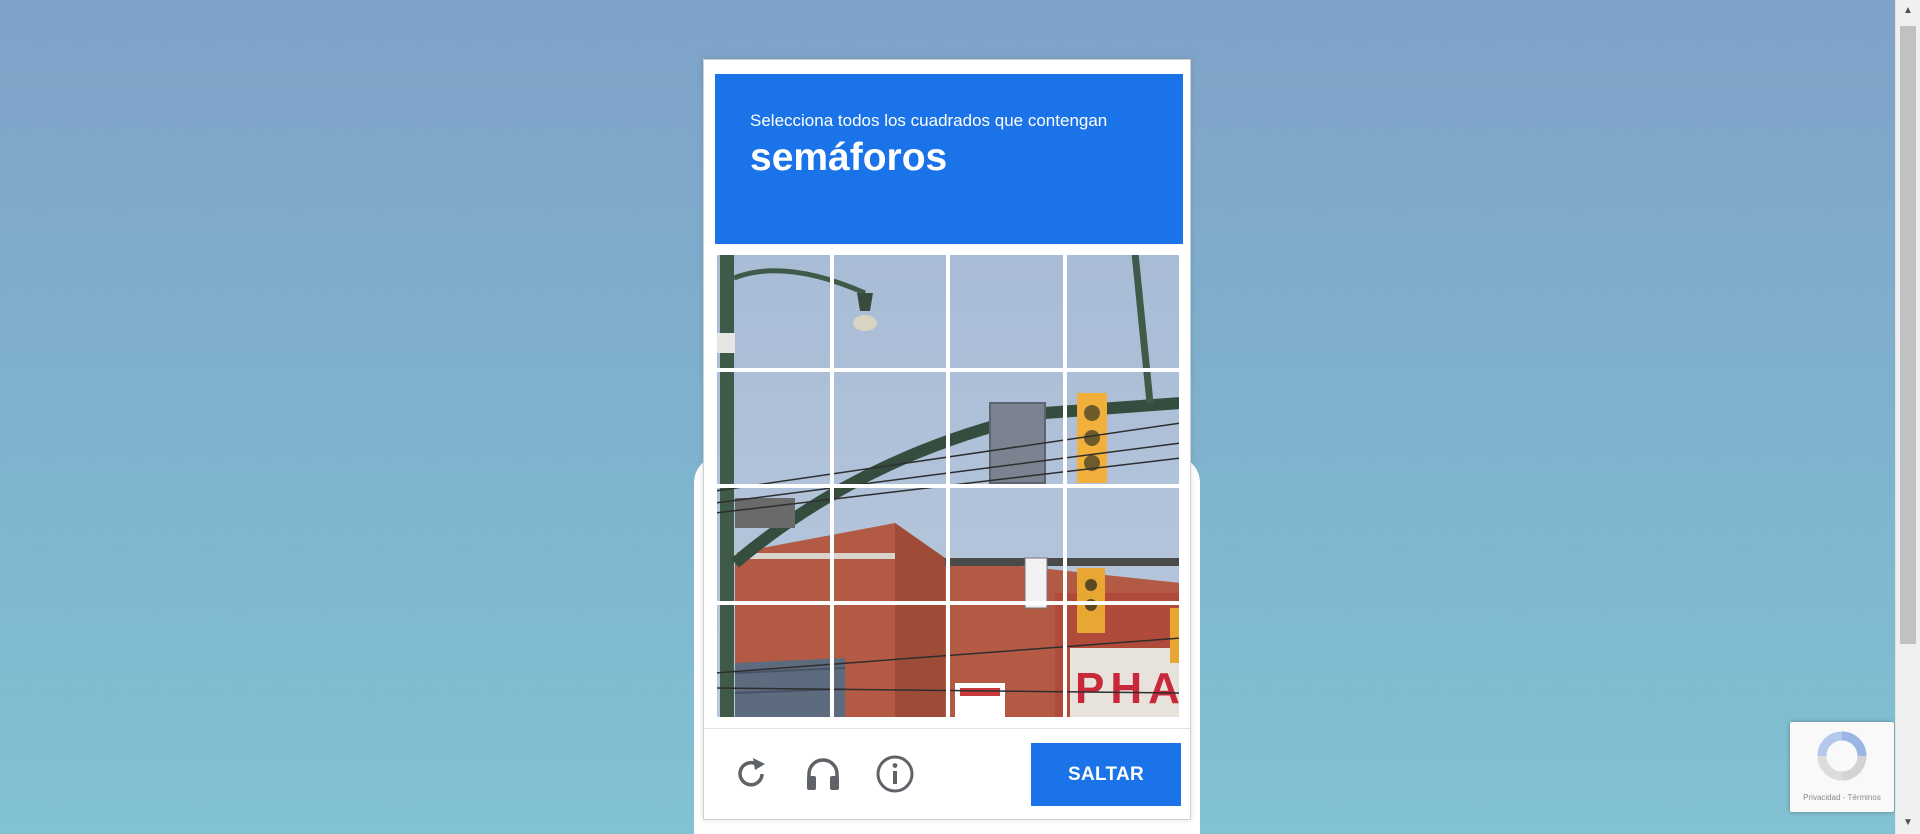  I want to click on captcha-target-object: semáforos, so click(849, 157).